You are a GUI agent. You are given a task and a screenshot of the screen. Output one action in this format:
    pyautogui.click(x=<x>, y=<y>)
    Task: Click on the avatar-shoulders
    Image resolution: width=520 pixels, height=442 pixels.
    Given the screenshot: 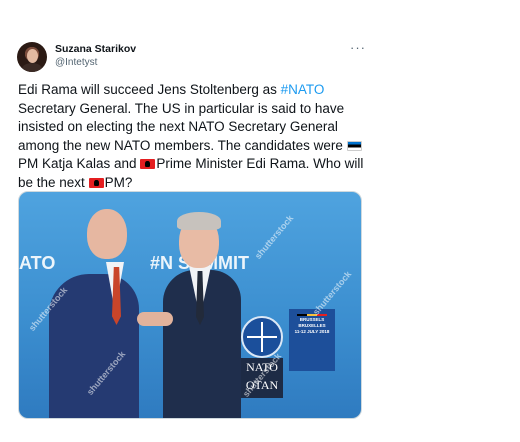 What is the action you would take?
    pyautogui.click(x=32, y=67)
    